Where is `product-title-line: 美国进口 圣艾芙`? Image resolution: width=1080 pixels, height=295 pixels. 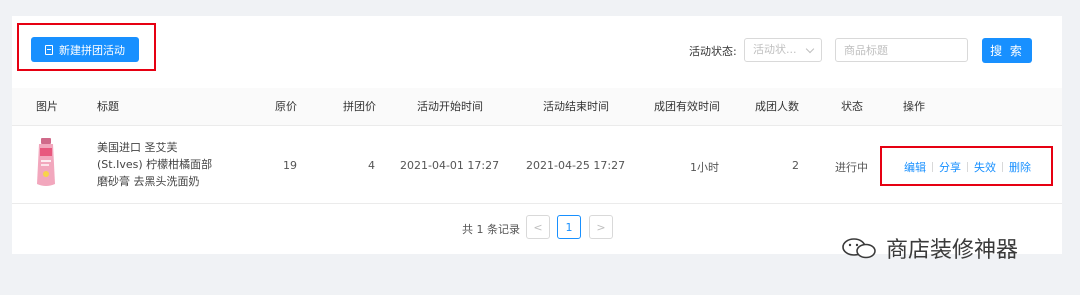 product-title-line: 美国进口 圣艾芙 is located at coordinates (137, 147).